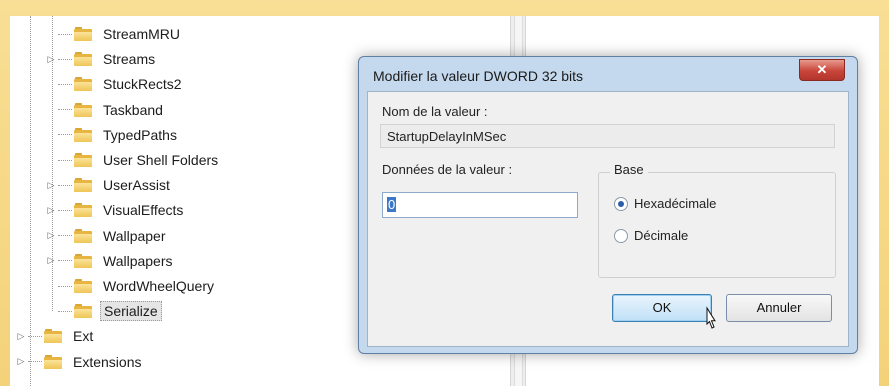 This screenshot has height=386, width=889. What do you see at coordinates (621, 203) in the screenshot?
I see `radio-hex-indicator` at bounding box center [621, 203].